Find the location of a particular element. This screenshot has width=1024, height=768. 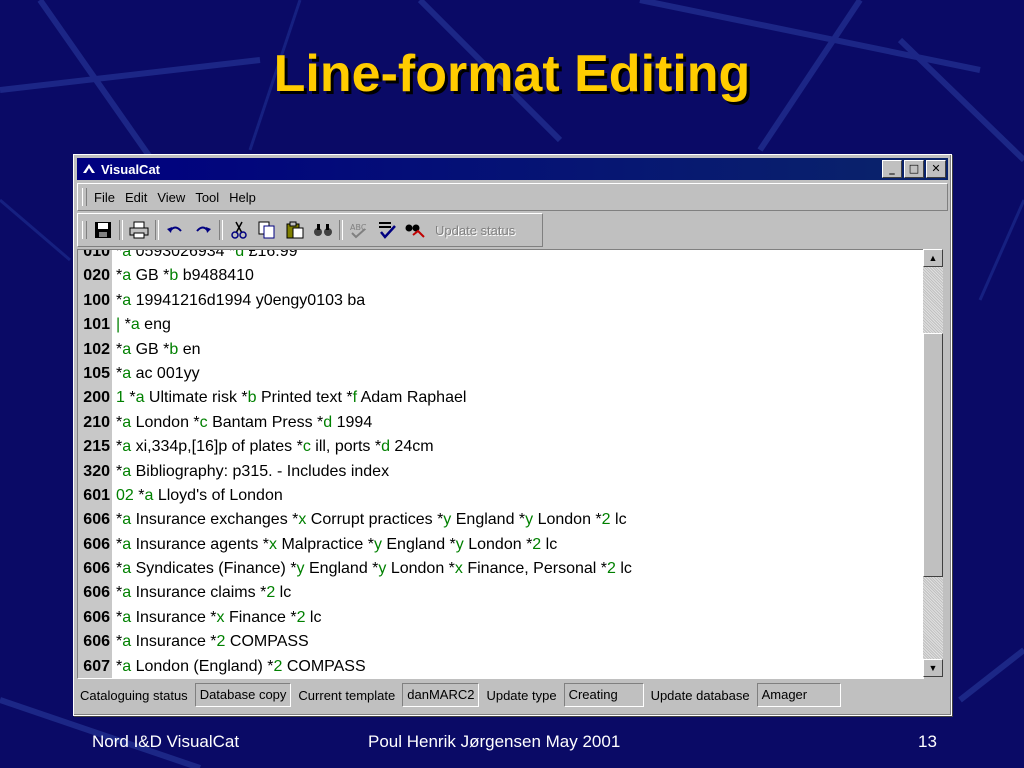

field-content: *a Insurance *2 COMPASS is located at coordinates (210, 641).